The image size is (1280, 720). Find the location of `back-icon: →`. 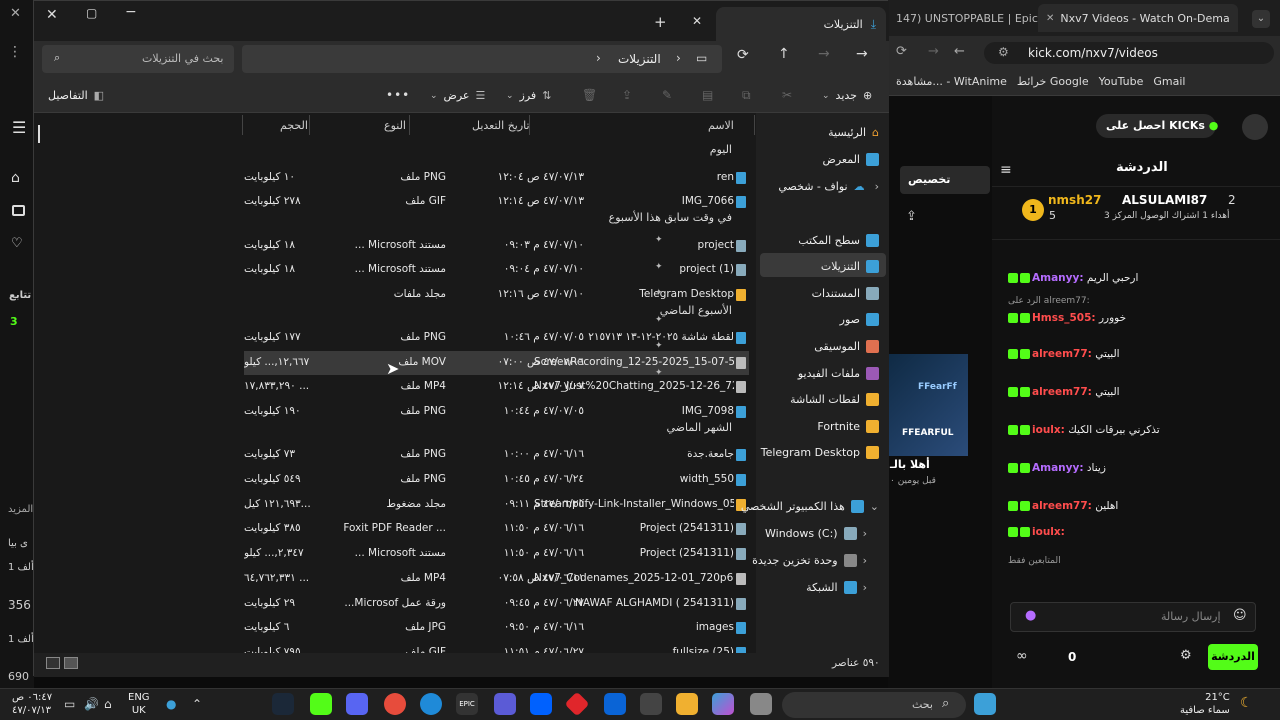

back-icon: → is located at coordinates (862, 54).